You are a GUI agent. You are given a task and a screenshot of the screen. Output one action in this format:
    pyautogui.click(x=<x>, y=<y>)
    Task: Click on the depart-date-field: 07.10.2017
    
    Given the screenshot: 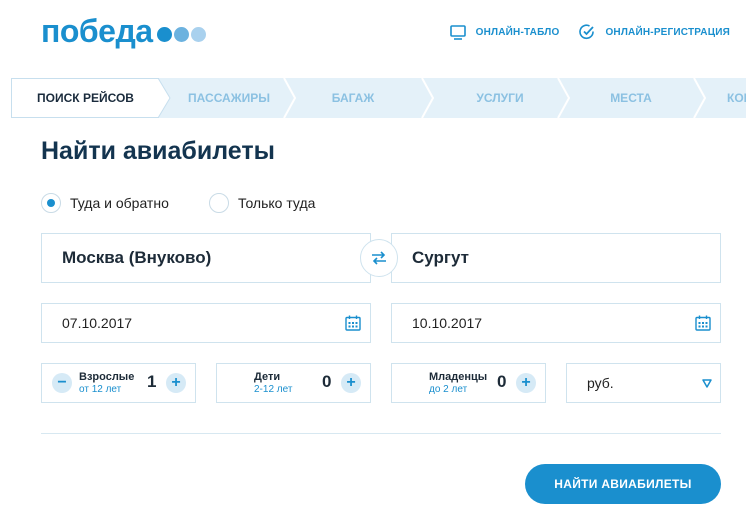 What is the action you would take?
    pyautogui.click(x=206, y=323)
    